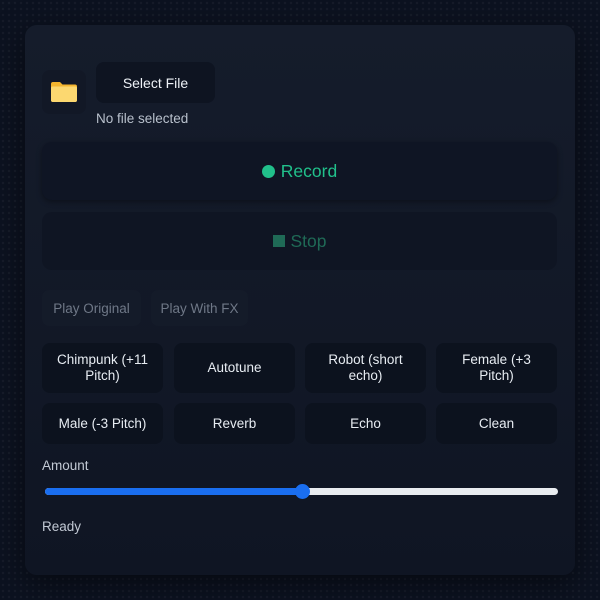 This screenshot has height=600, width=600. What do you see at coordinates (234, 423) in the screenshot?
I see `effect-reverb-button: Reverb` at bounding box center [234, 423].